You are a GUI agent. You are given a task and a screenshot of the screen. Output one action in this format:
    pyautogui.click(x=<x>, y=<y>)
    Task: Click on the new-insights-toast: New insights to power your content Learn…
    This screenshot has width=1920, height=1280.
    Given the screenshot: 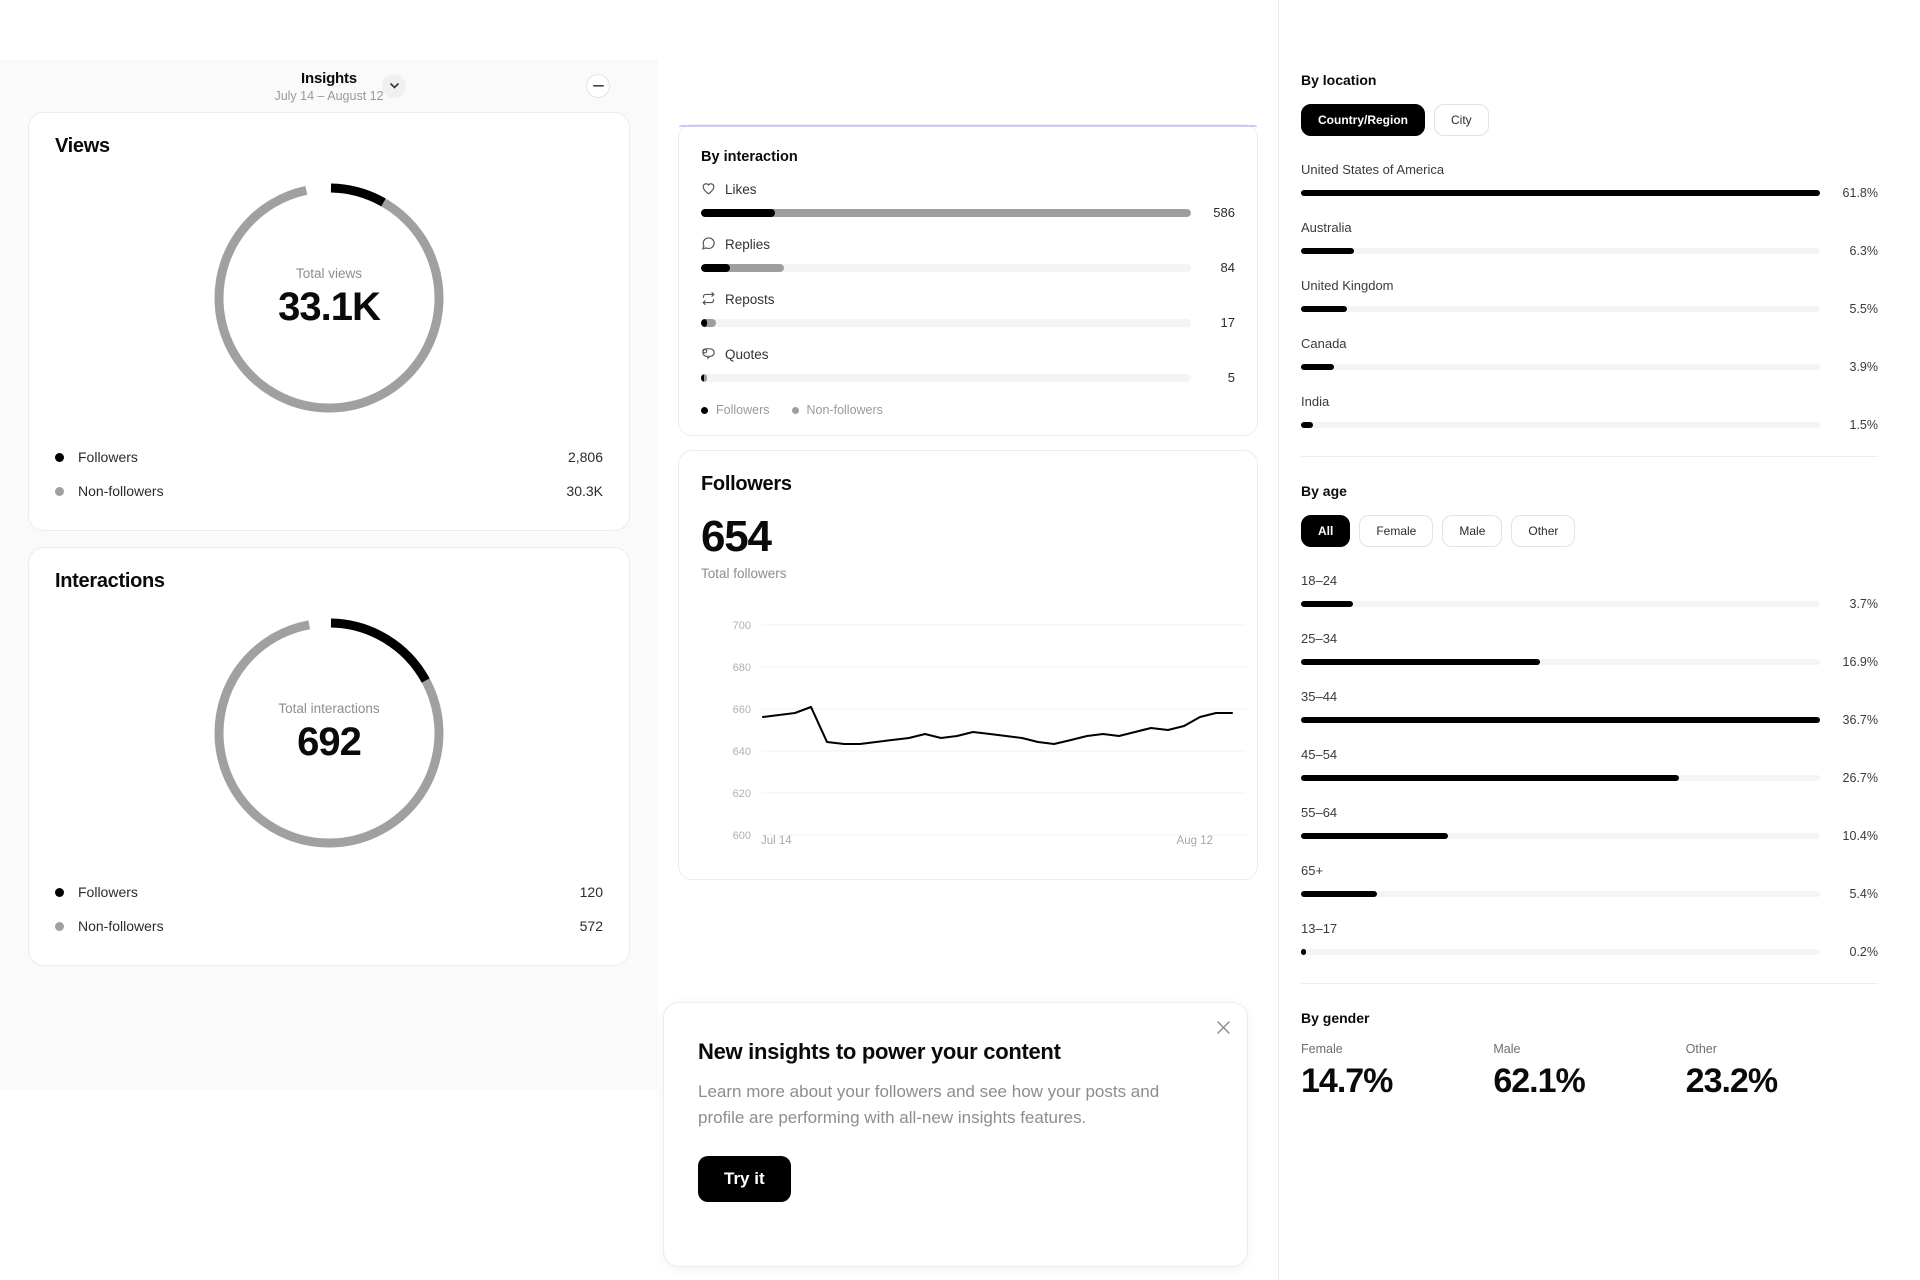 What is the action you would take?
    pyautogui.click(x=955, y=1134)
    